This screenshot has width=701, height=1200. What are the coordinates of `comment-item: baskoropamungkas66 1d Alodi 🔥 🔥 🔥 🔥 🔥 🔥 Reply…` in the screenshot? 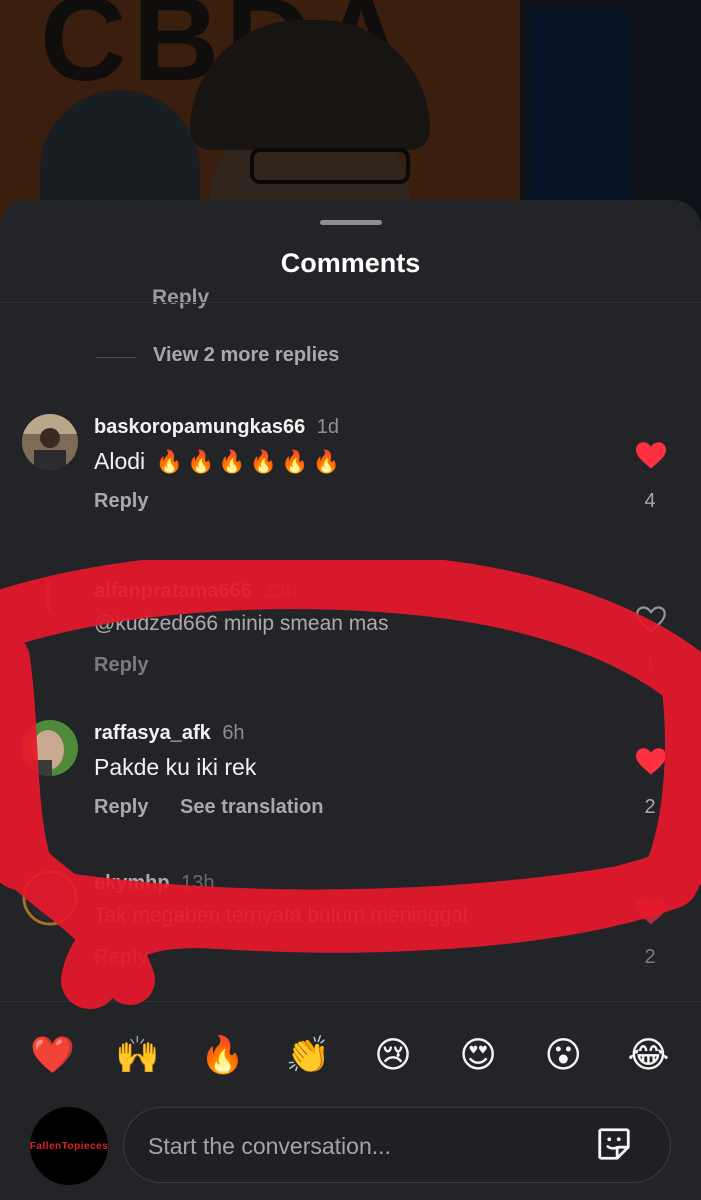 It's located at (350, 460).